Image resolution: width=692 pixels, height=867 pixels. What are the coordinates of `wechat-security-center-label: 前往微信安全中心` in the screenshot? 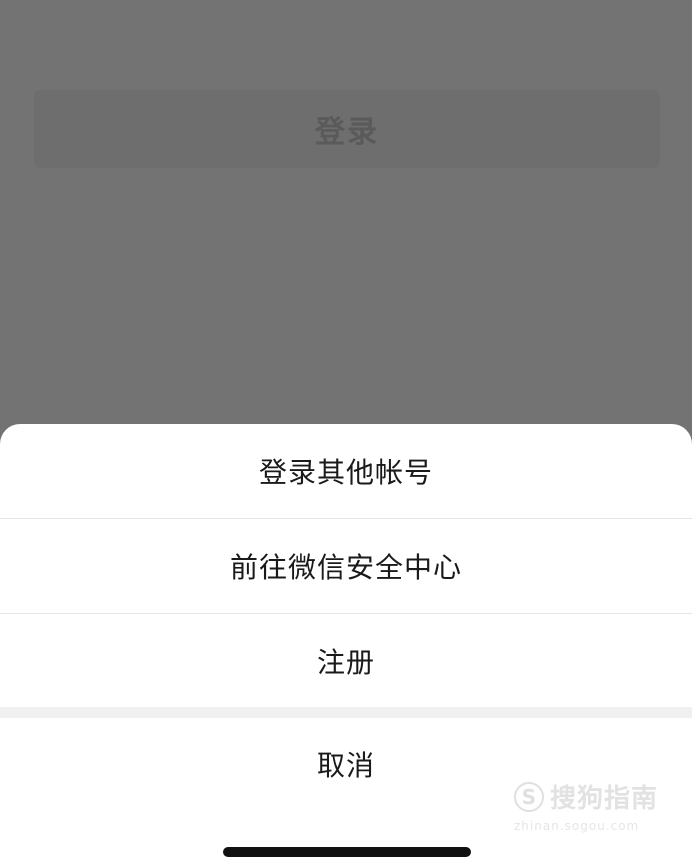 It's located at (345, 567).